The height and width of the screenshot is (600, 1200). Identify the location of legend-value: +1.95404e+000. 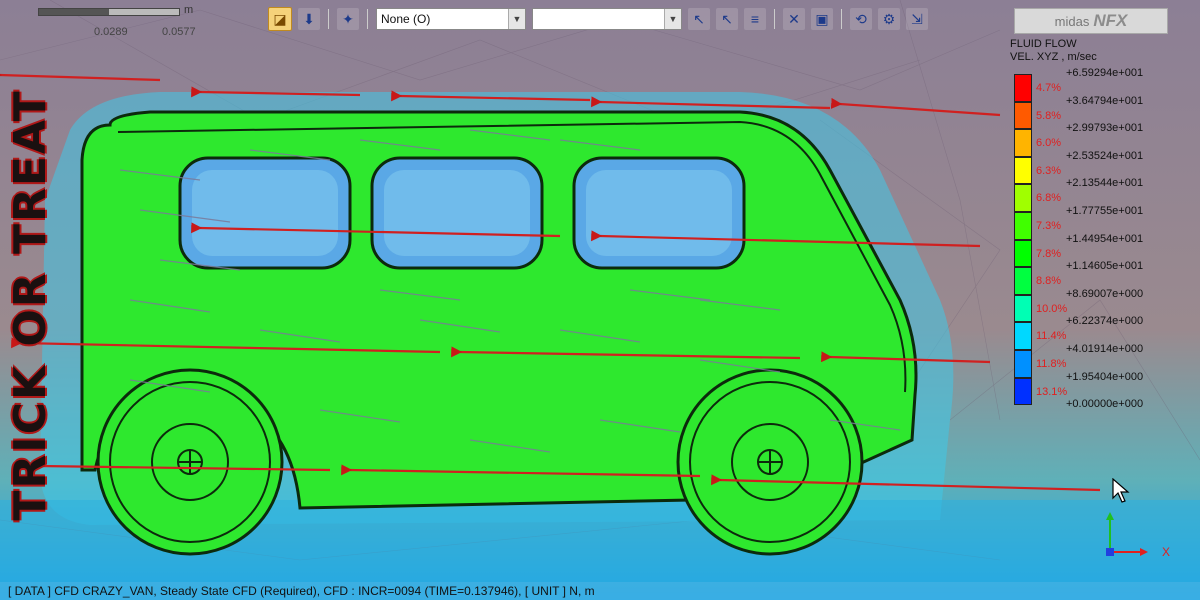
(1105, 376).